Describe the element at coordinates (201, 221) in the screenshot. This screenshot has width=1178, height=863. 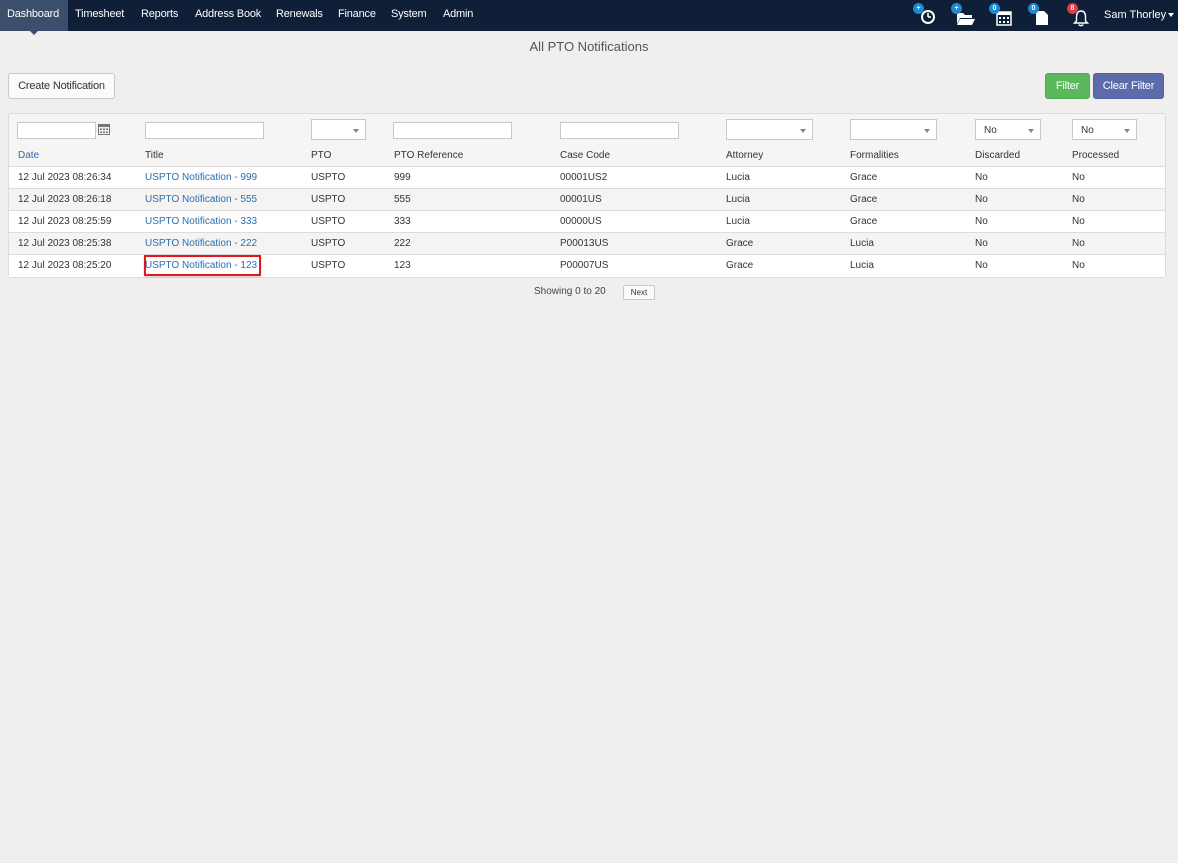
I see `title-link: USPTO Notification - 333` at that location.